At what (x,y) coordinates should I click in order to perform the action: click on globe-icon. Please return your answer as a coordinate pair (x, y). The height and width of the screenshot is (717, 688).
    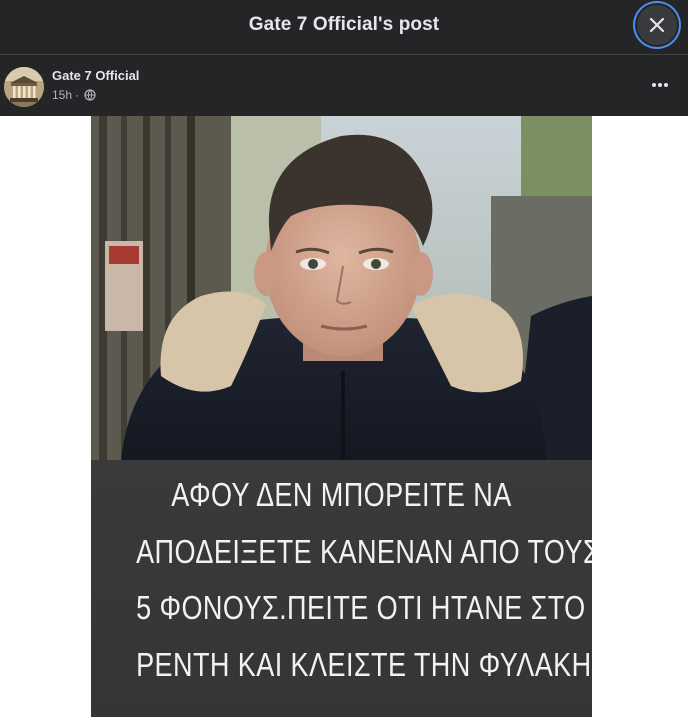
    Looking at the image, I should click on (90, 95).